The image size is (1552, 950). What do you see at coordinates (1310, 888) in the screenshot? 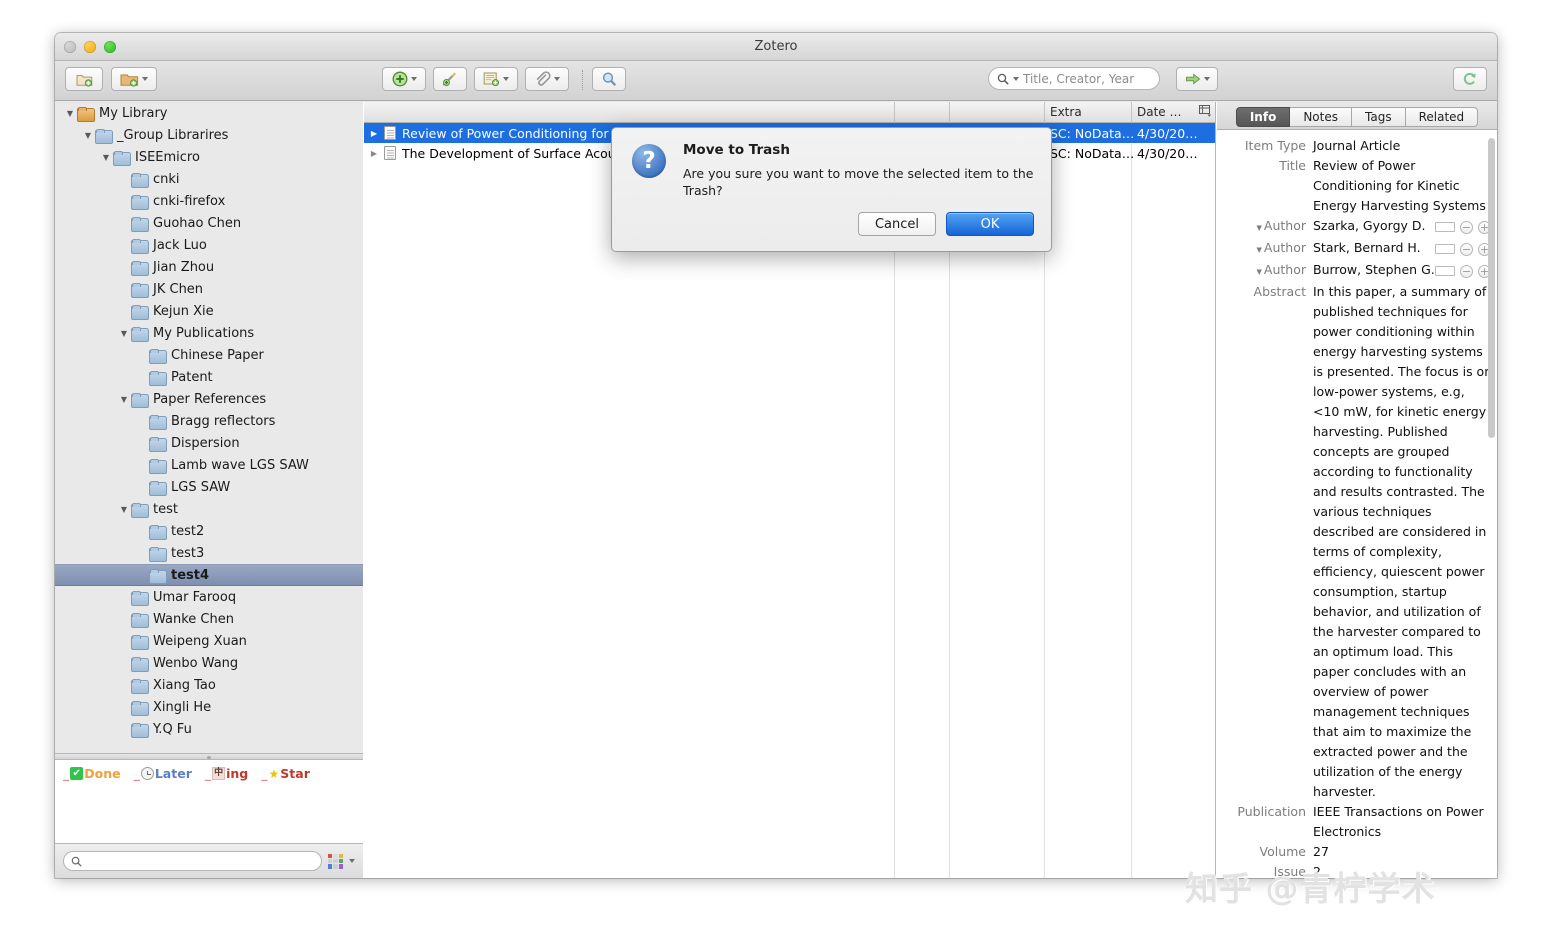
I see `watermark: 知乎 @青柠学术` at bounding box center [1310, 888].